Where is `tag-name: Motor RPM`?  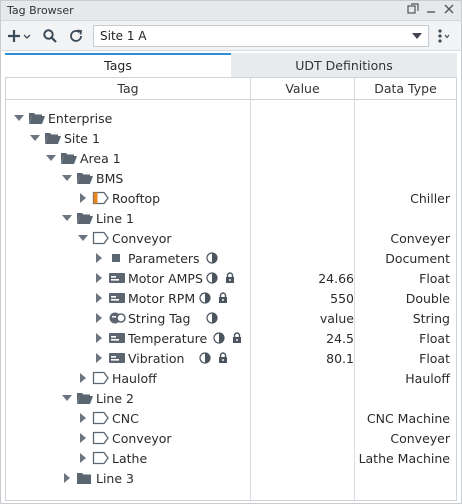 tag-name: Motor RPM is located at coordinates (162, 298).